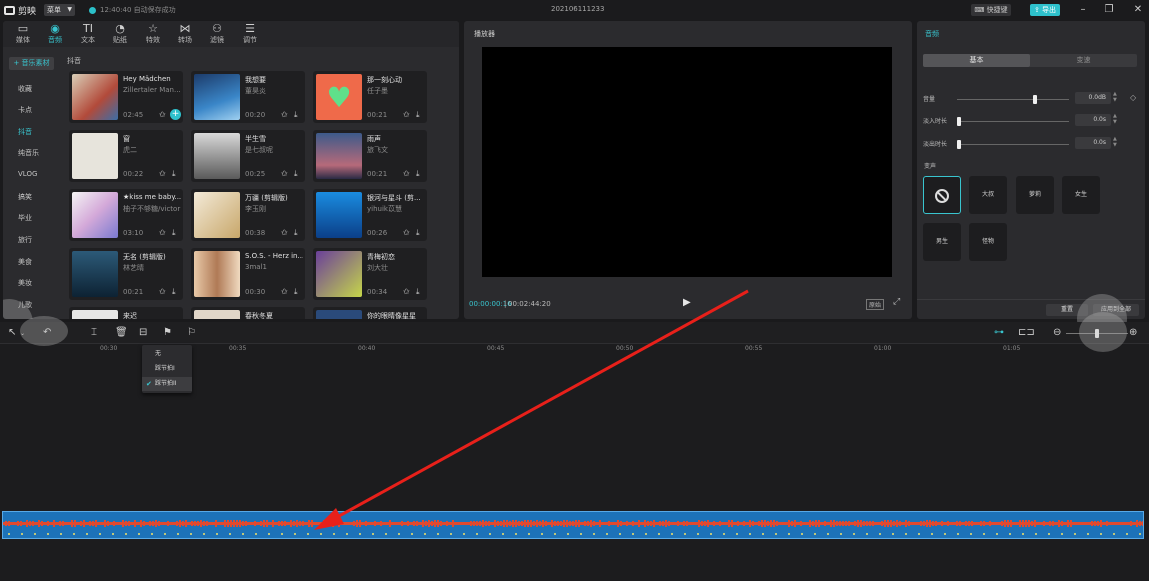 Image resolution: width=1149 pixels, height=581 pixels. Describe the element at coordinates (1026, 332) in the screenshot. I see `preview-axis-icon: ⊏⊐` at that location.